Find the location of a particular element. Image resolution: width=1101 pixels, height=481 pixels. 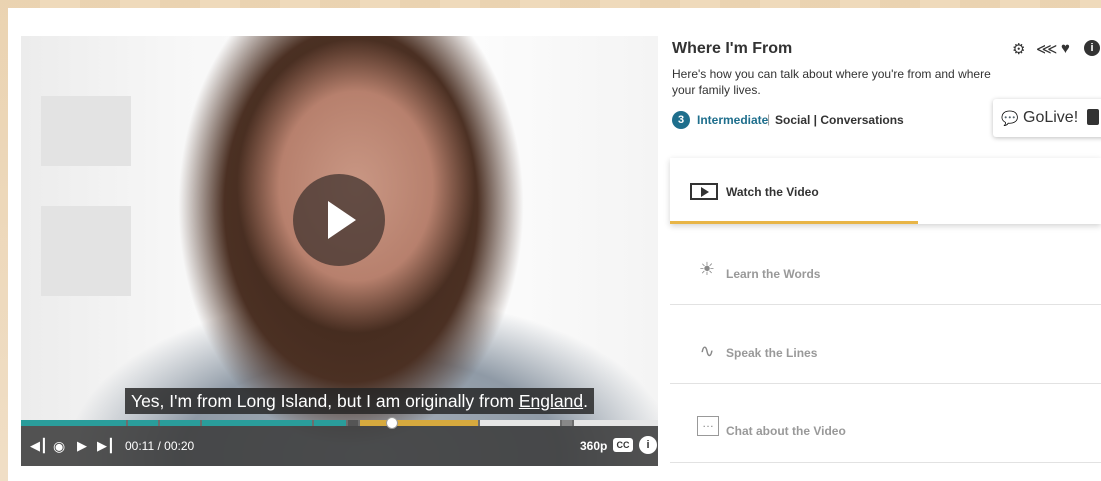

chat-icon: 💬 is located at coordinates (1010, 118).